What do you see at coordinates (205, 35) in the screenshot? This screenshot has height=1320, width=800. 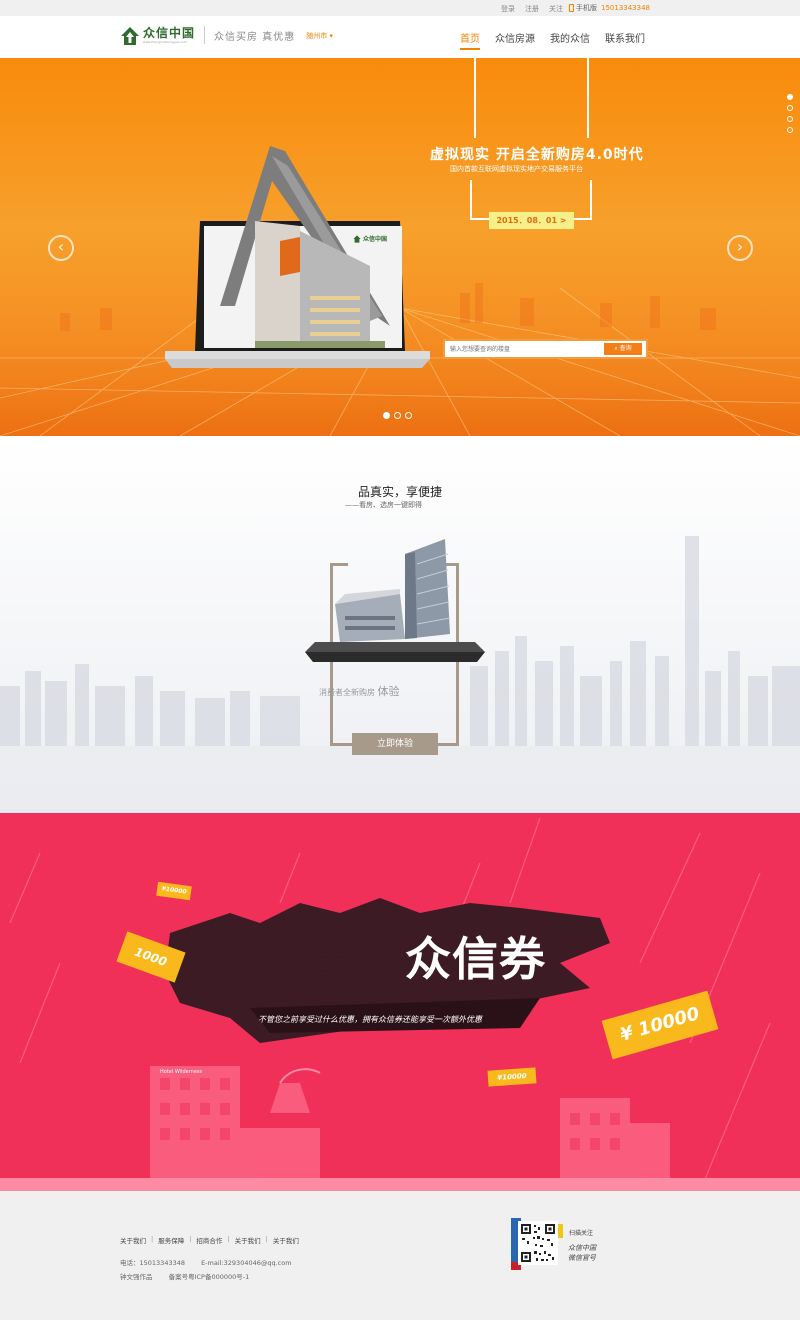 I see `logo-divider` at bounding box center [205, 35].